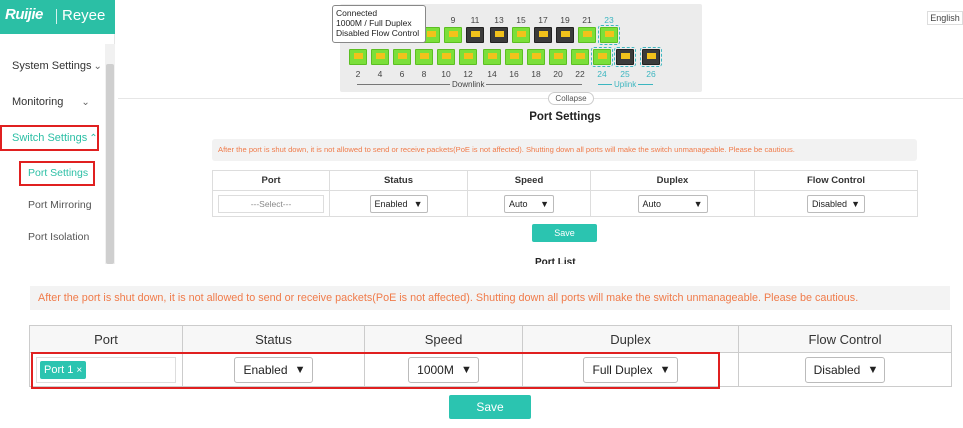 This screenshot has height=428, width=963. Describe the element at coordinates (540, 98) in the screenshot. I see `panel-divider` at that location.